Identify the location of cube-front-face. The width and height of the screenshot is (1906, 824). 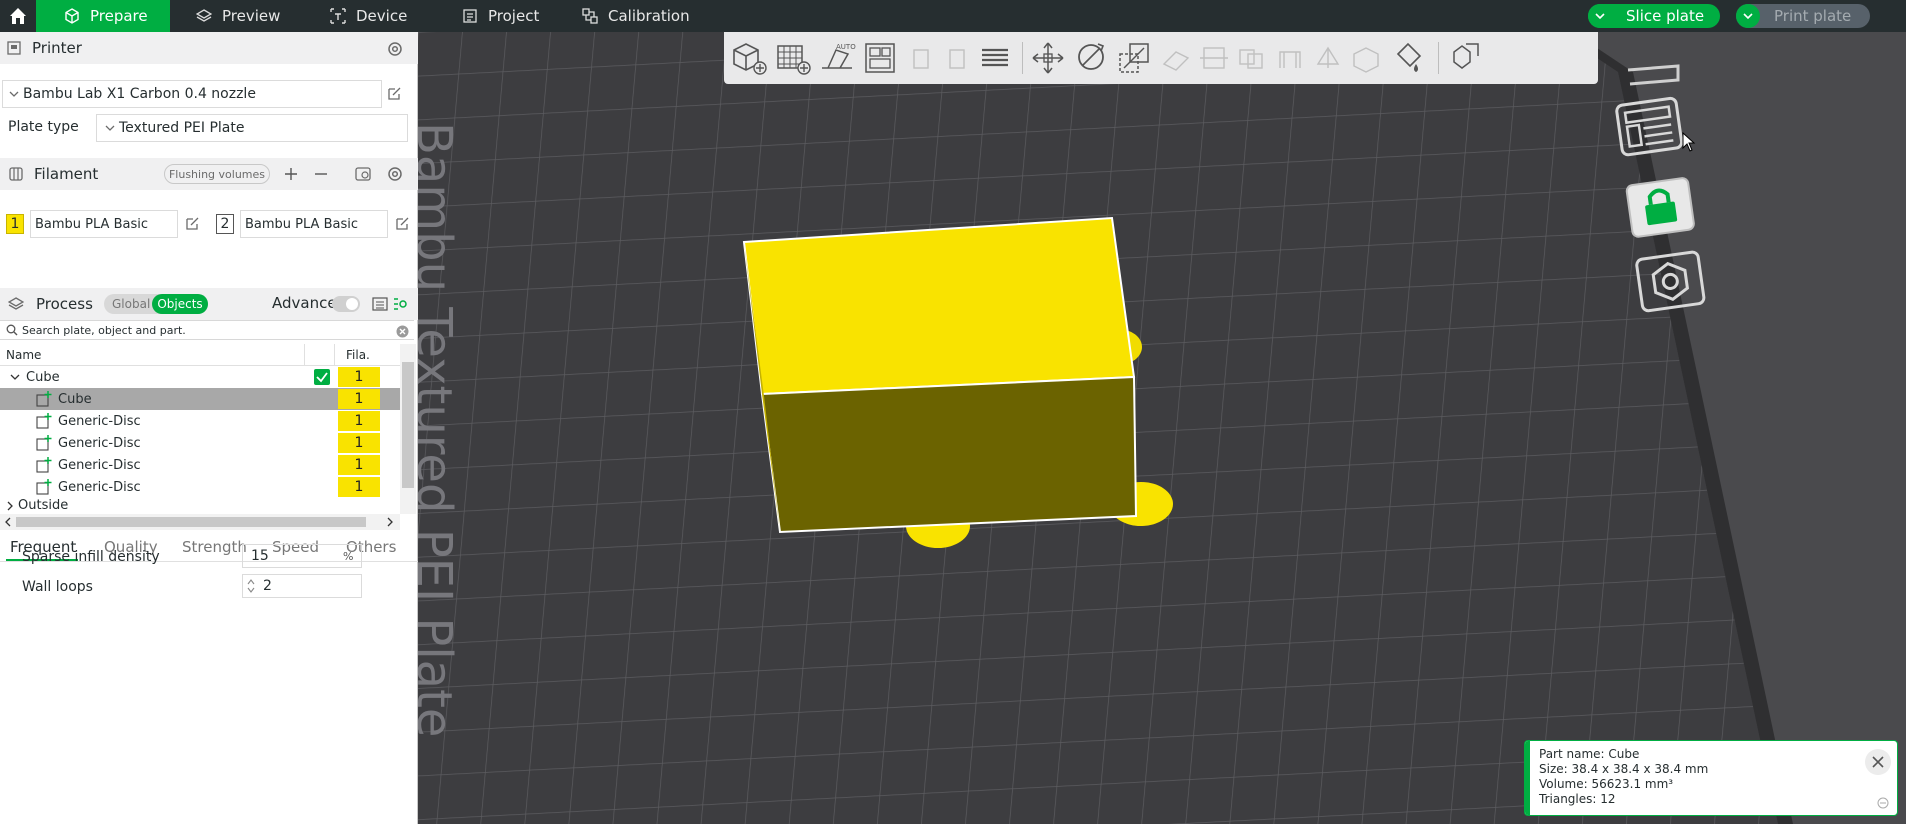
(949, 454).